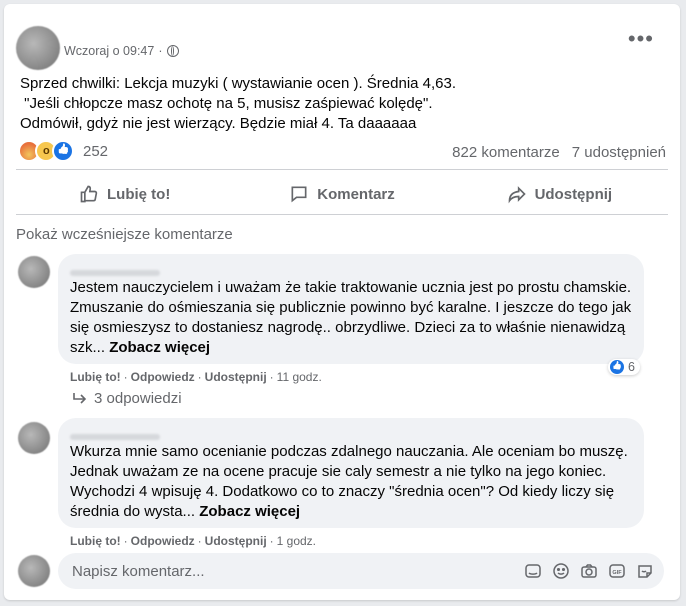  Describe the element at coordinates (124, 234) in the screenshot. I see `show-previous-comments: Pokaż wcześniejsze komentarze` at that location.